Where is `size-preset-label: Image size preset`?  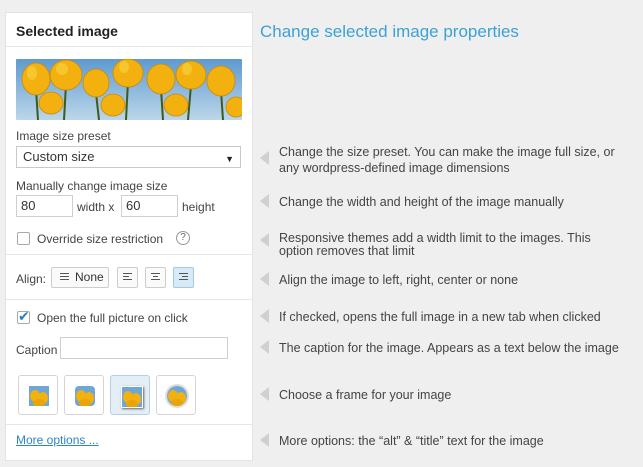
size-preset-label: Image size preset is located at coordinates (63, 136).